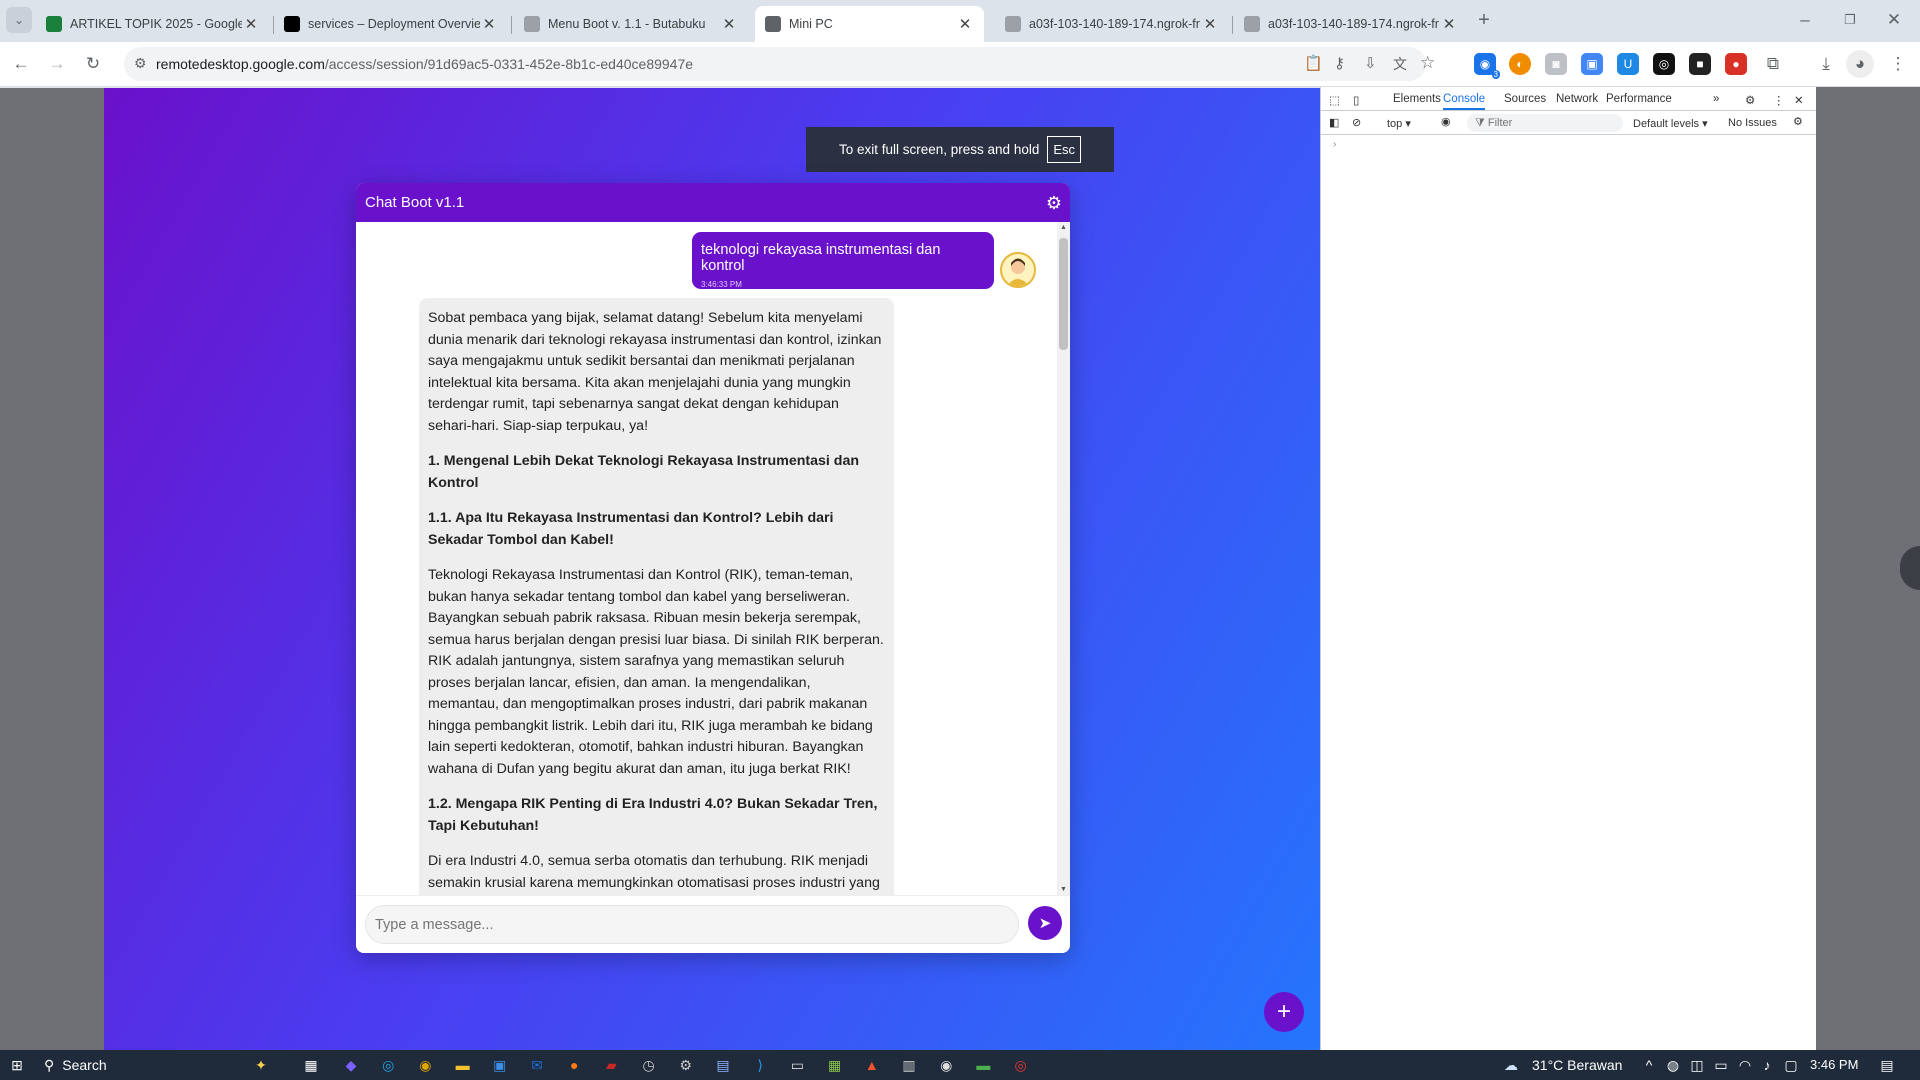 The image size is (1920, 1080). Describe the element at coordinates (692, 924) in the screenshot. I see `message-input` at that location.